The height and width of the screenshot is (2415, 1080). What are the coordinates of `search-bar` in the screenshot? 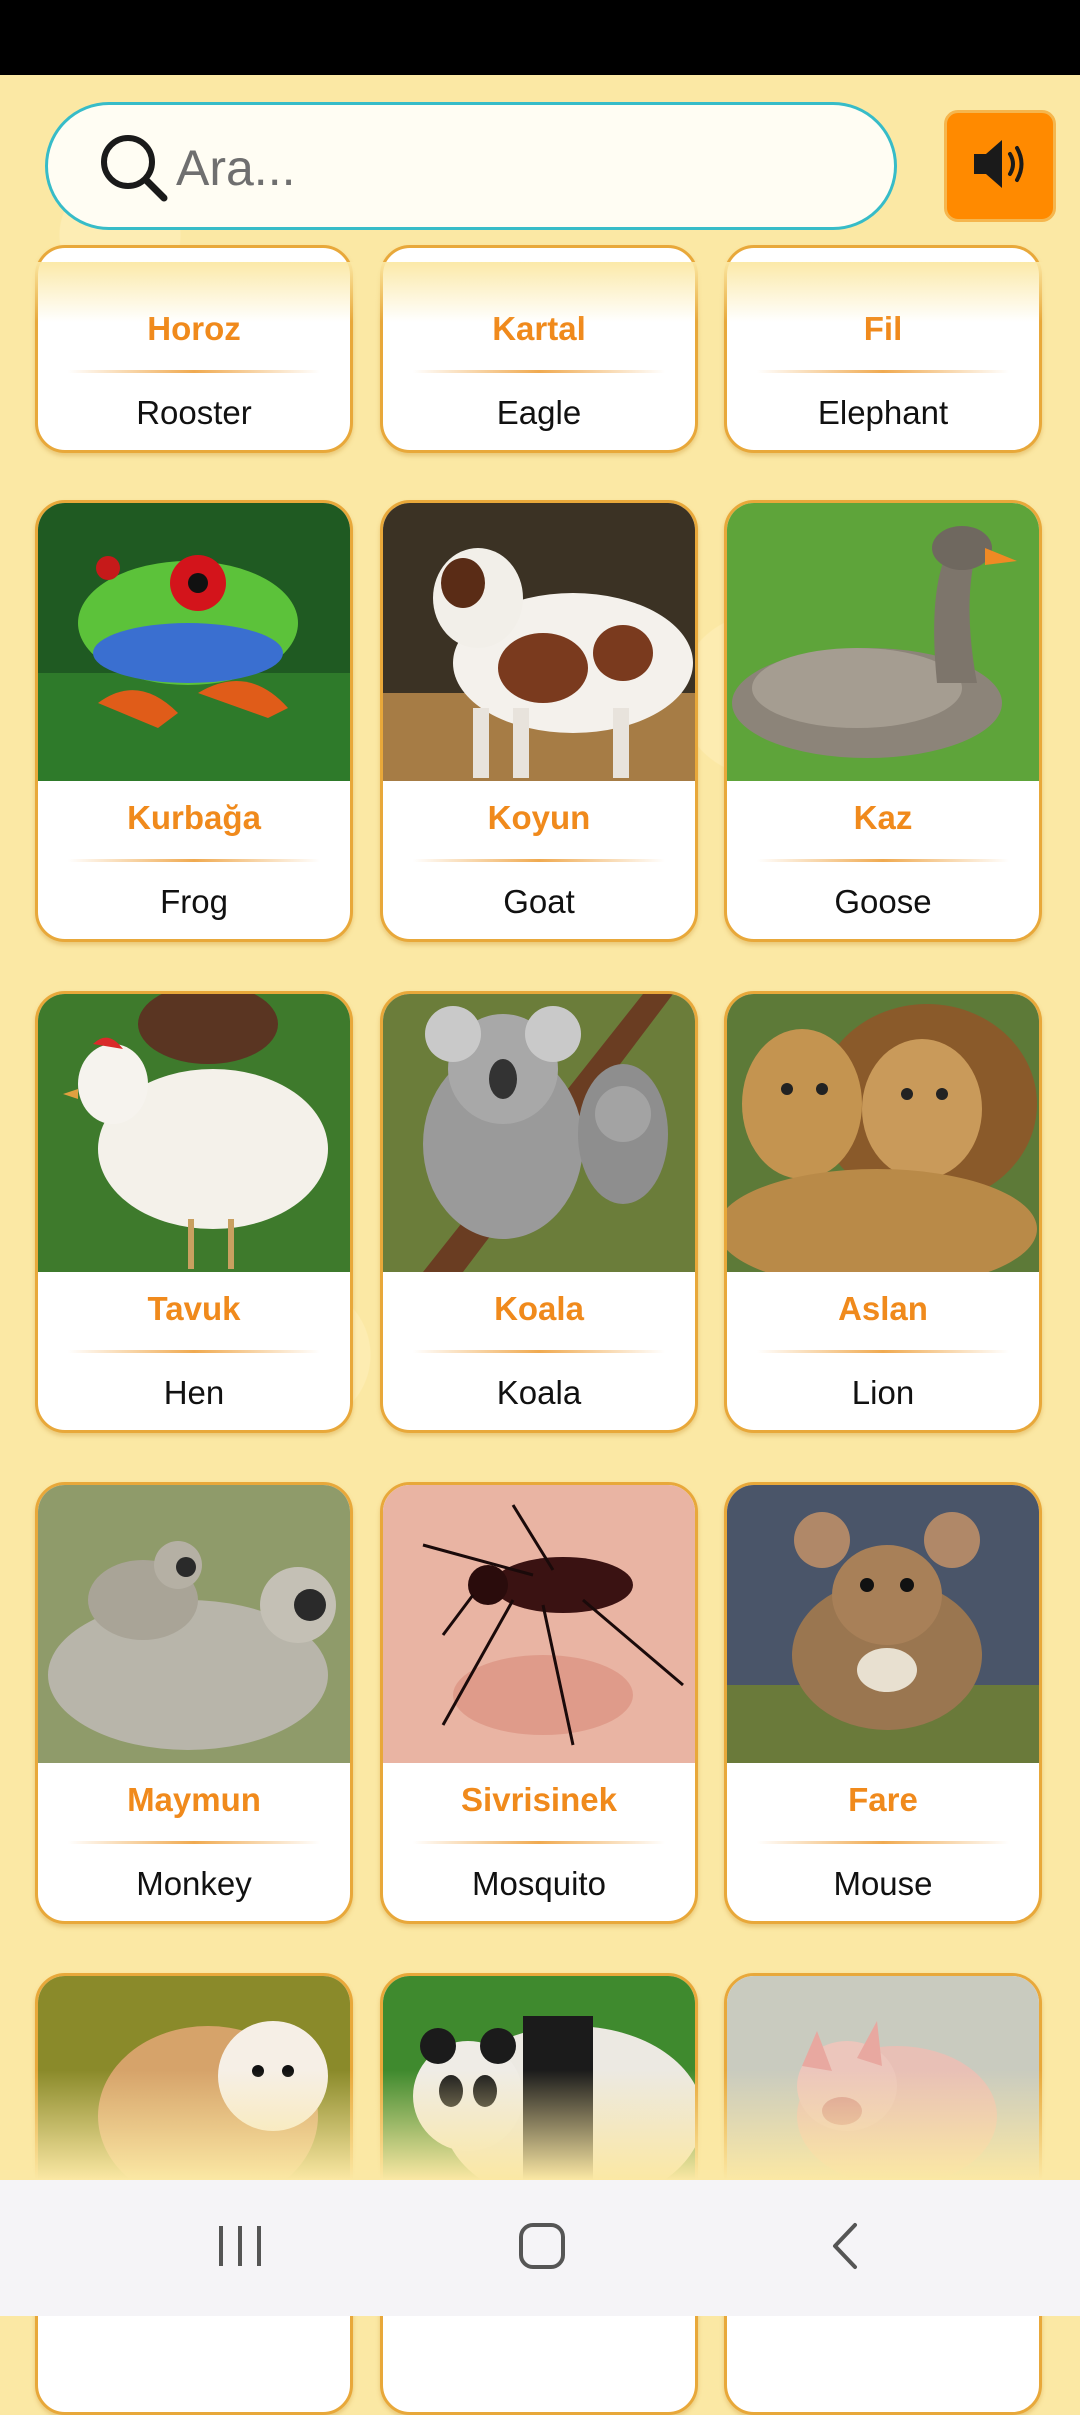 It's located at (471, 166).